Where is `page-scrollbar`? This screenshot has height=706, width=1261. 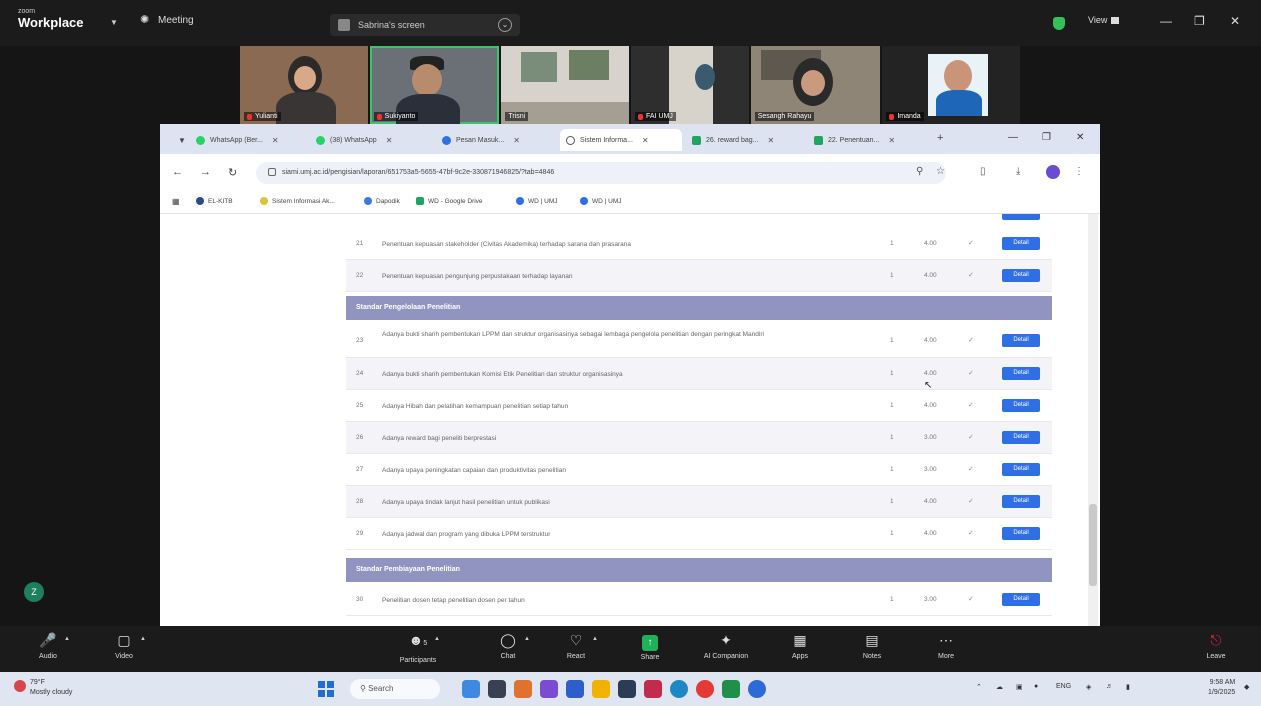
page-scrollbar is located at coordinates (1093, 420).